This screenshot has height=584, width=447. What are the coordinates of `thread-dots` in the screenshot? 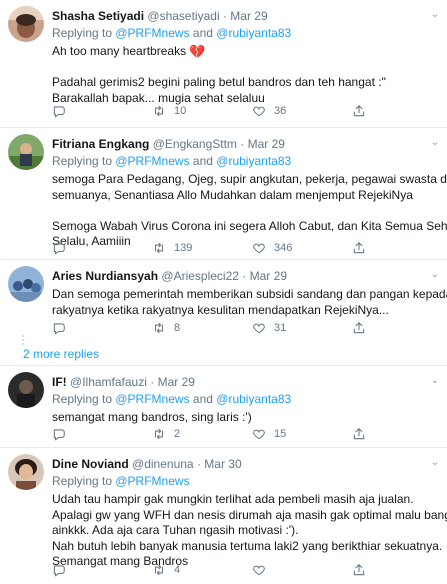 It's located at (23, 339).